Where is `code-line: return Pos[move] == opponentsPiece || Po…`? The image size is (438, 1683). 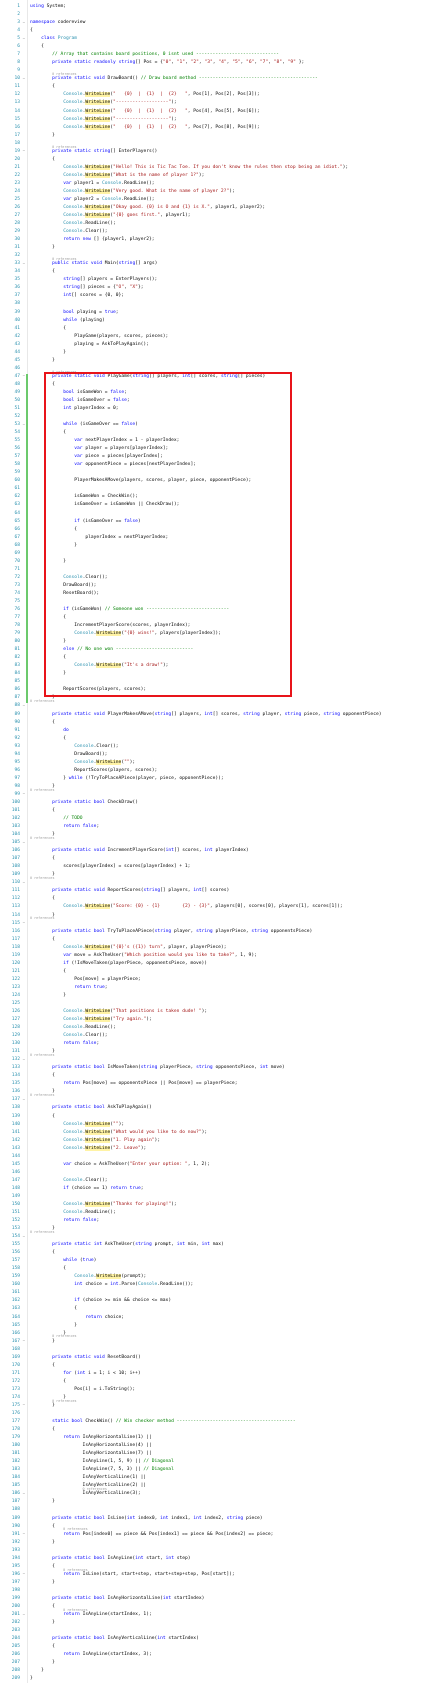
code-line: return Pos[move] == opponentsPiece || Po… is located at coordinates (133, 1083).